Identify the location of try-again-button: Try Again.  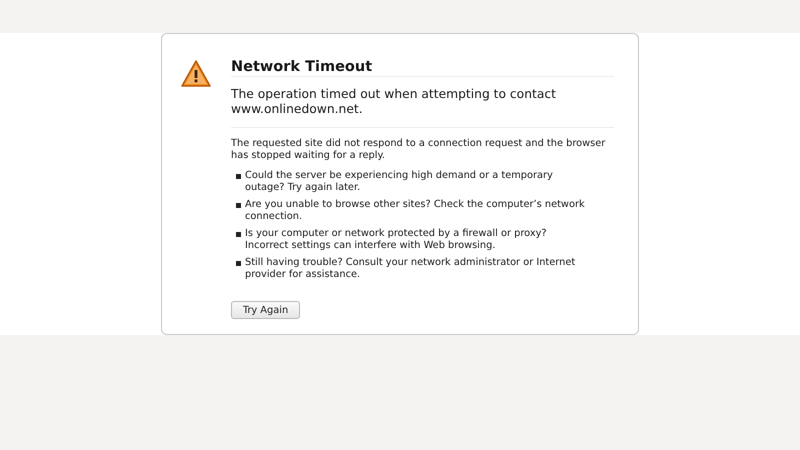
(265, 310).